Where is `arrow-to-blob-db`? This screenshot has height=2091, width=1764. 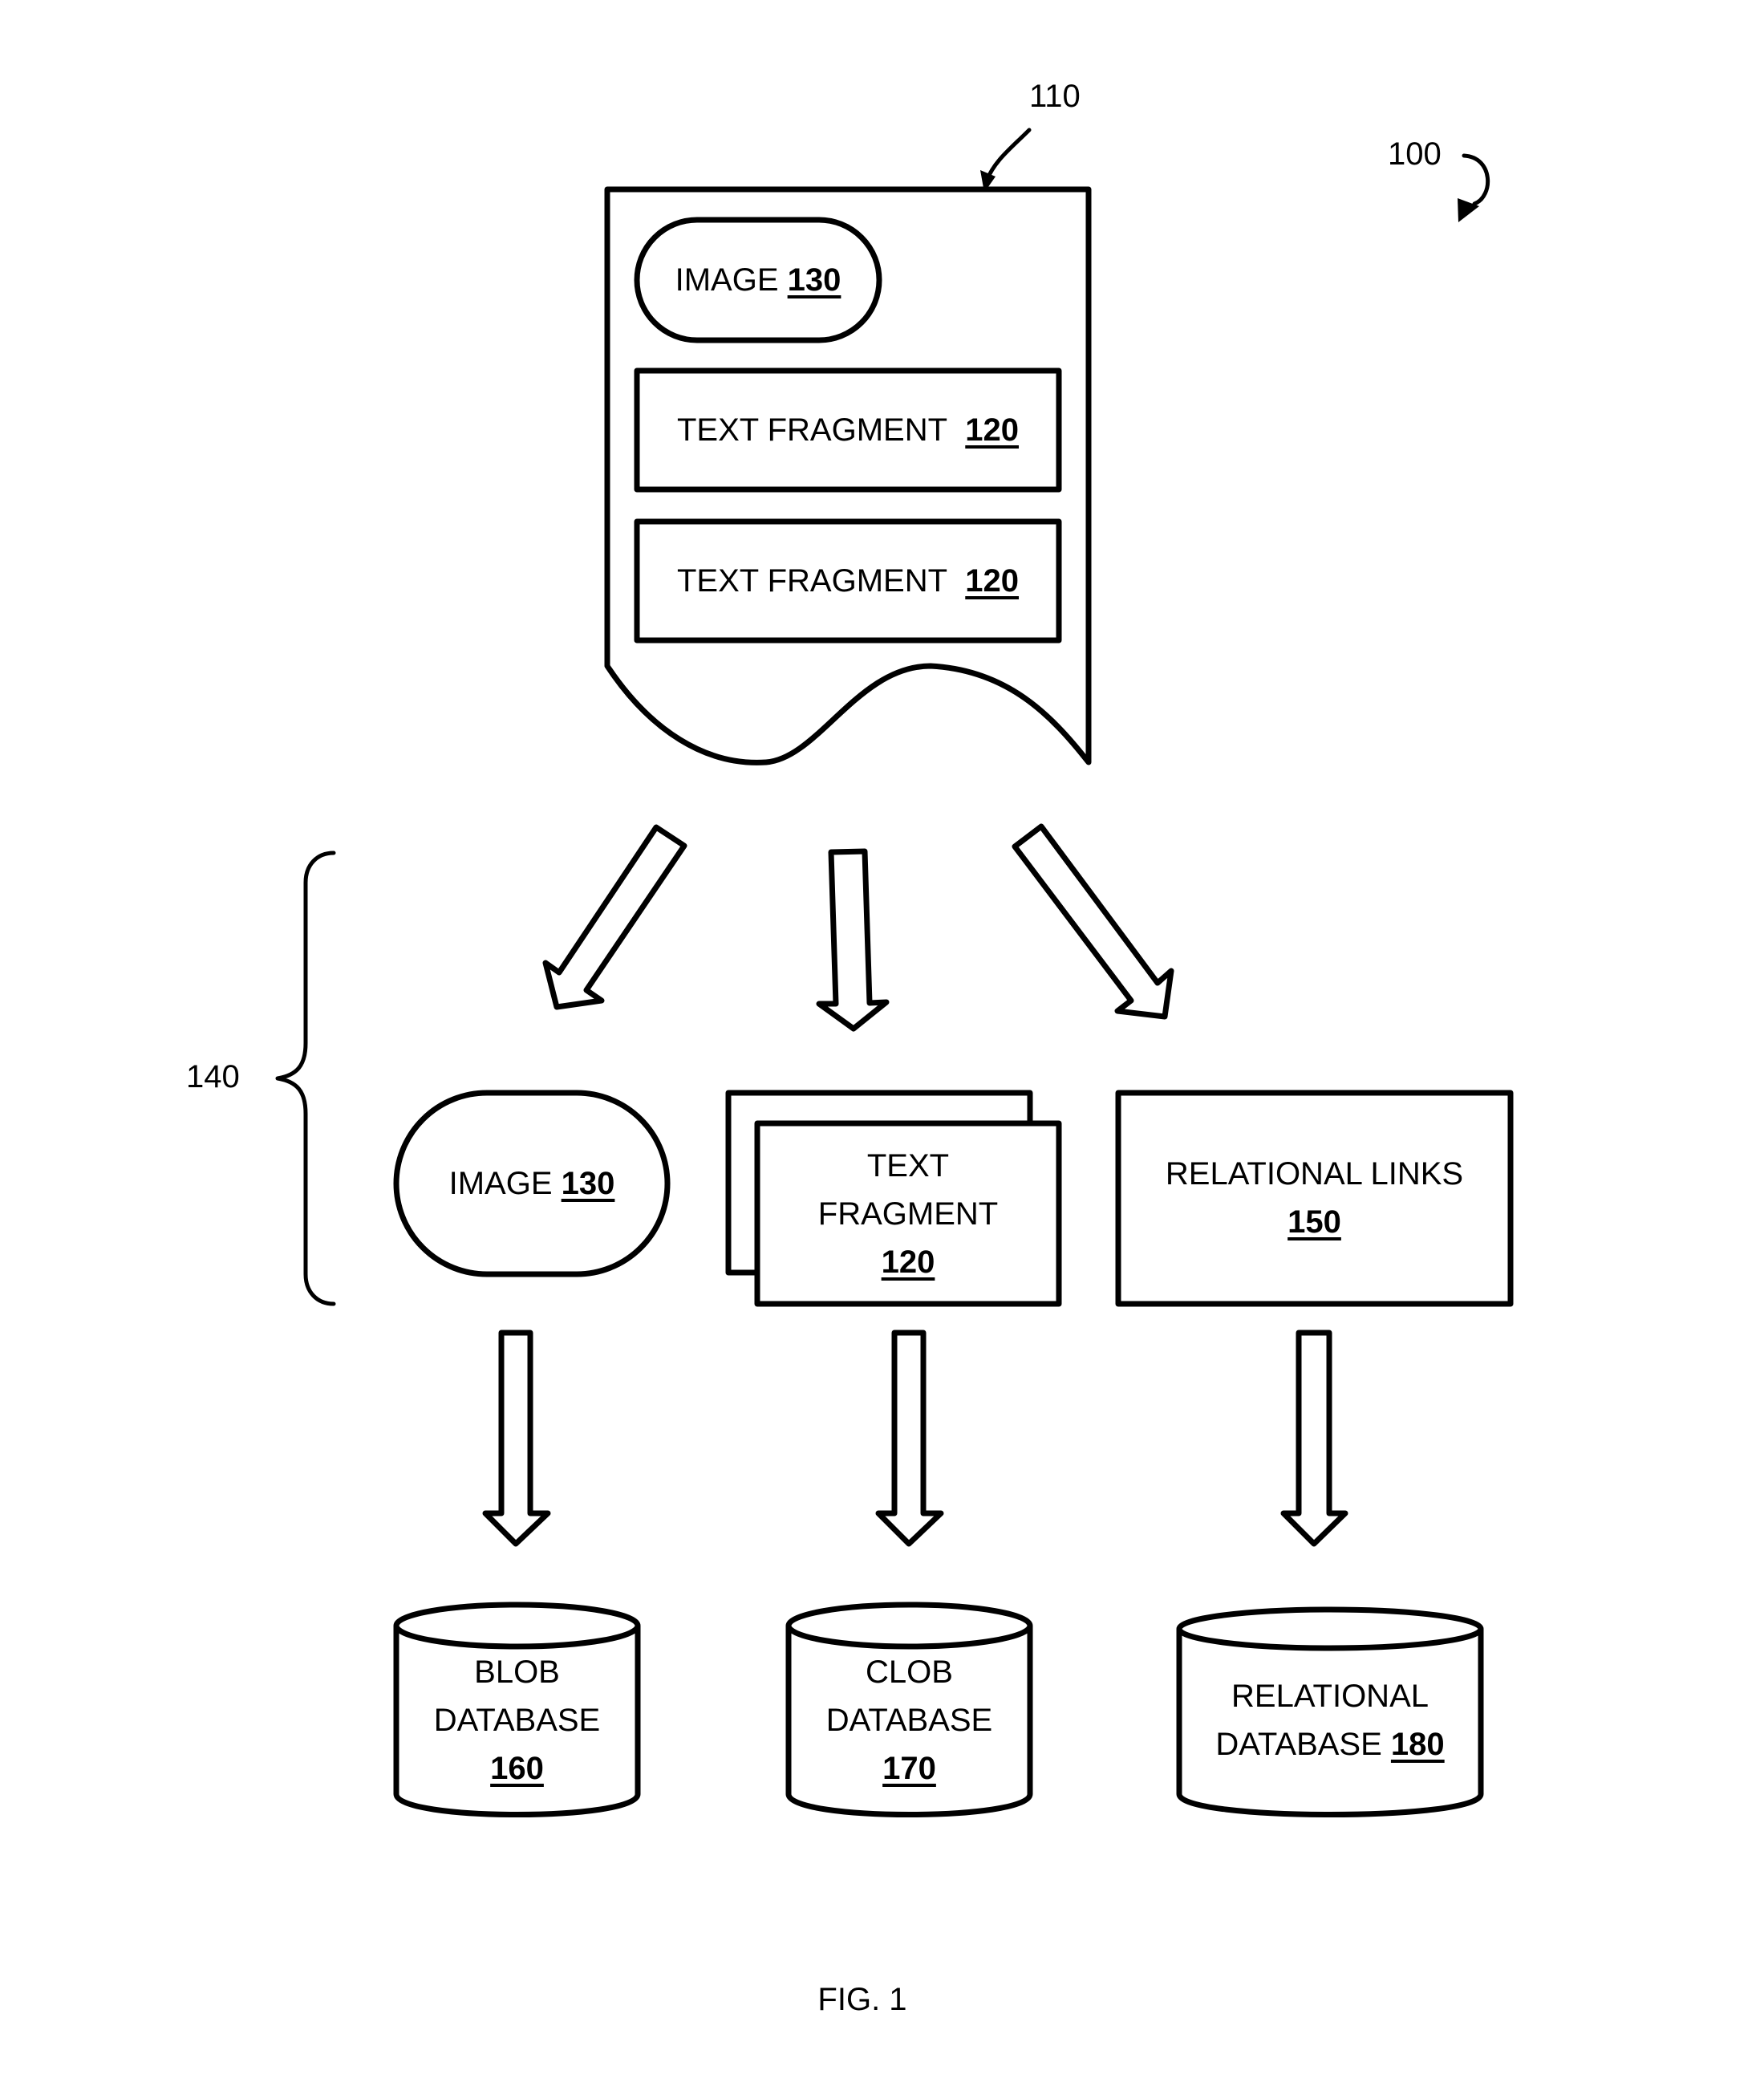
arrow-to-blob-db is located at coordinates (516, 1438).